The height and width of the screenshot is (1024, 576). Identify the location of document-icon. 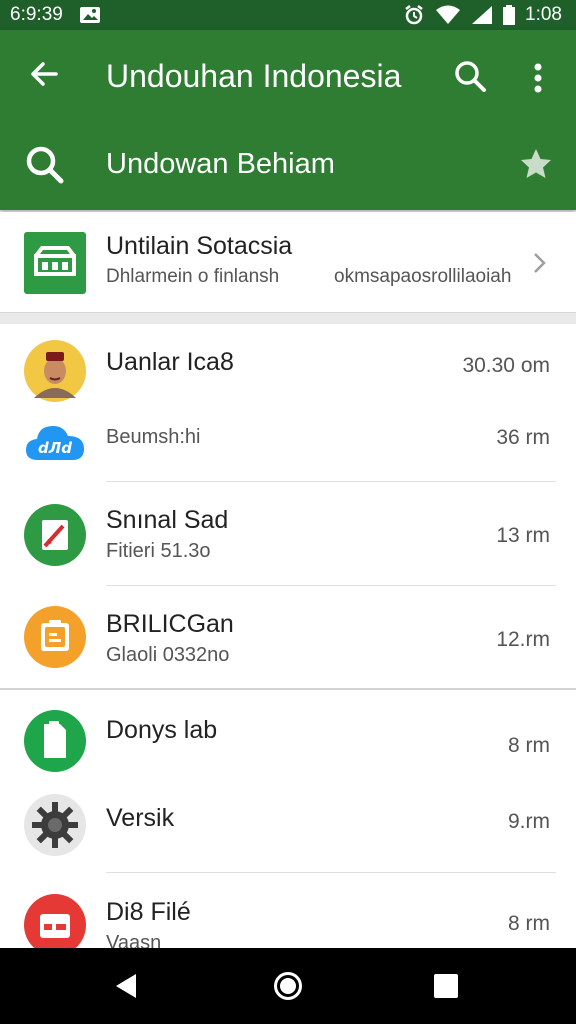
(55, 741).